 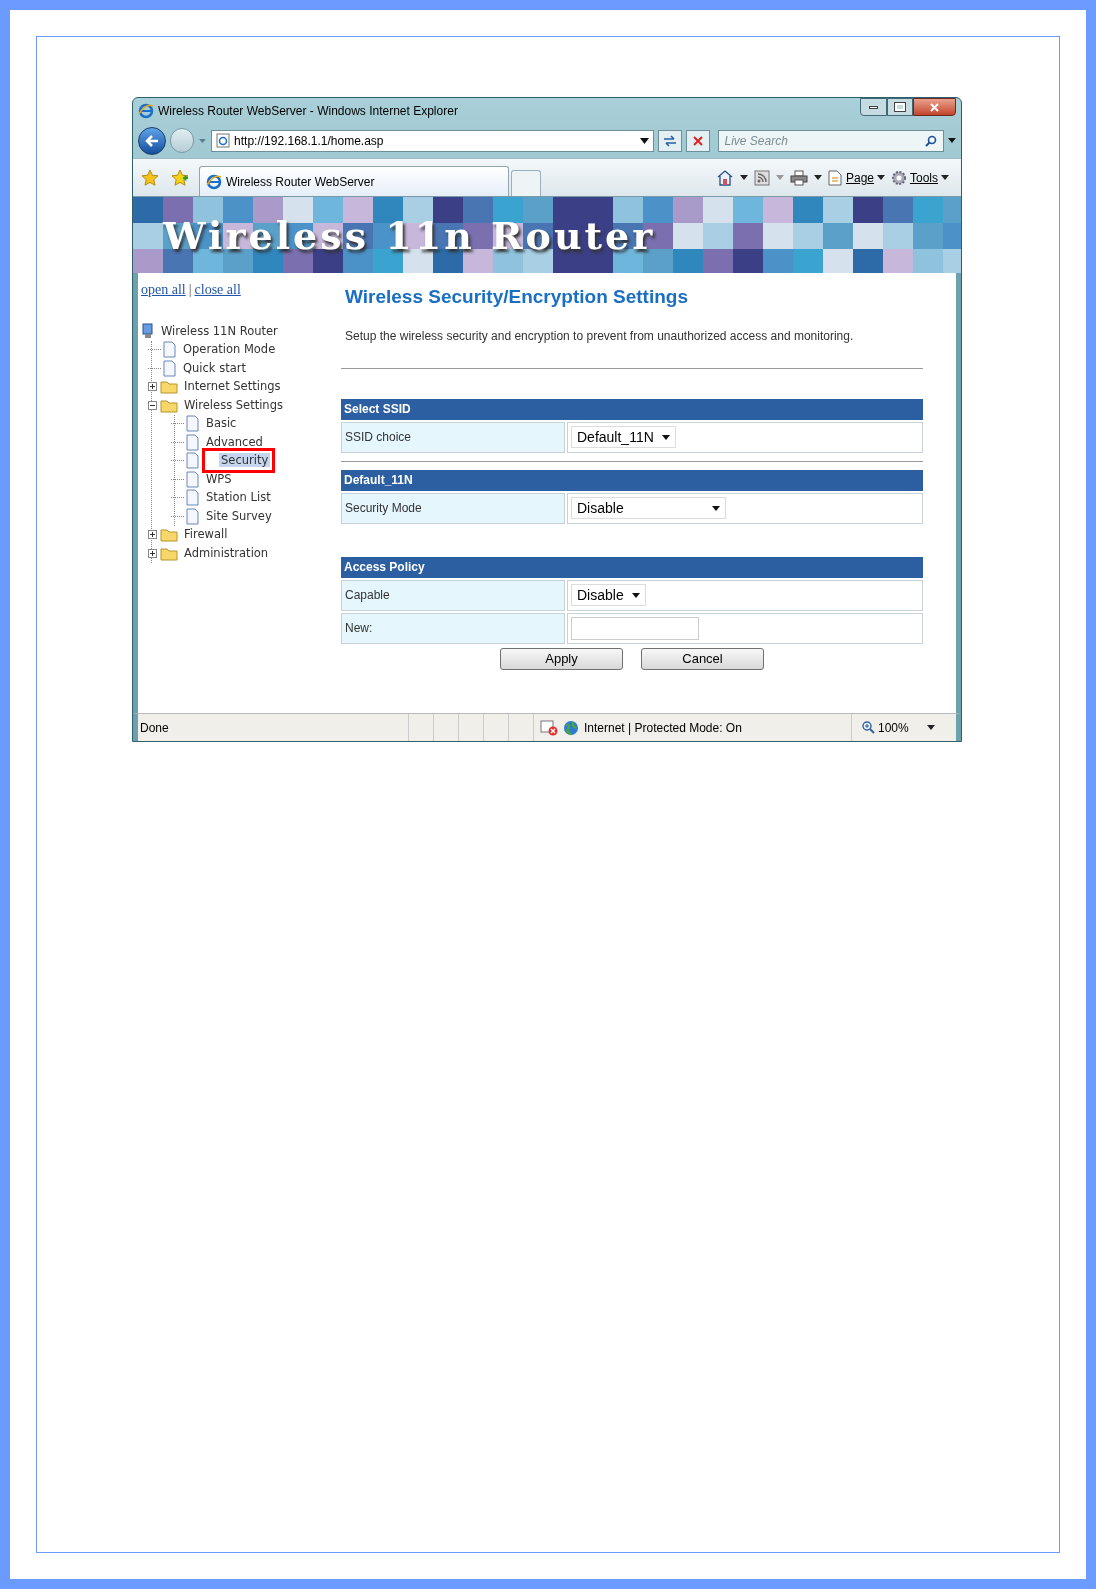 What do you see at coordinates (453, 508) in the screenshot?
I see `field-label: Security Mode` at bounding box center [453, 508].